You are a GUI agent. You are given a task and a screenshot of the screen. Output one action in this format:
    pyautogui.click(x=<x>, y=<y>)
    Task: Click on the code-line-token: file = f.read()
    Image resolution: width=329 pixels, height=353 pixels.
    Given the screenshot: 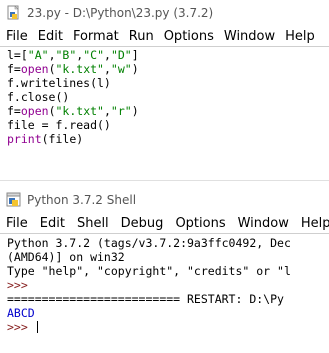 What is the action you would take?
    pyautogui.click(x=59, y=125)
    